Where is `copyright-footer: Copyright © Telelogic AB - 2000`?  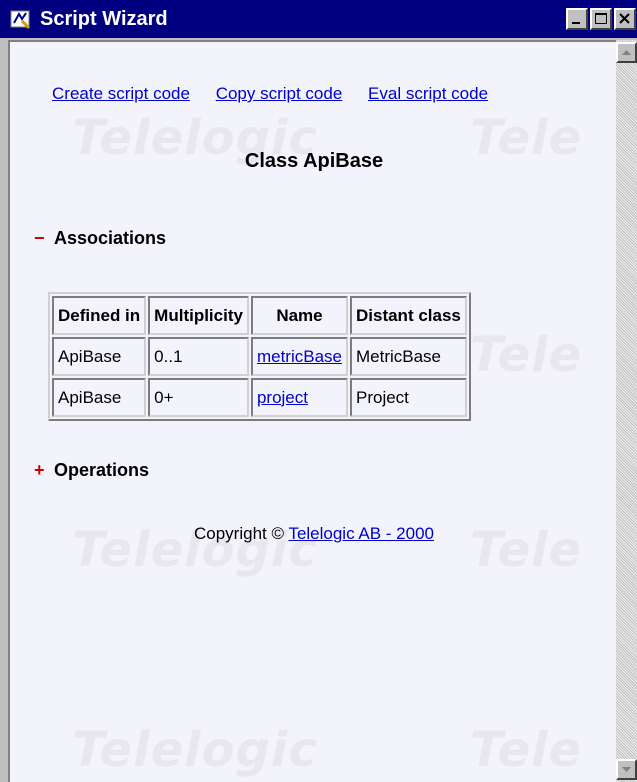 copyright-footer: Copyright © Telelogic AB - 2000 is located at coordinates (313, 534).